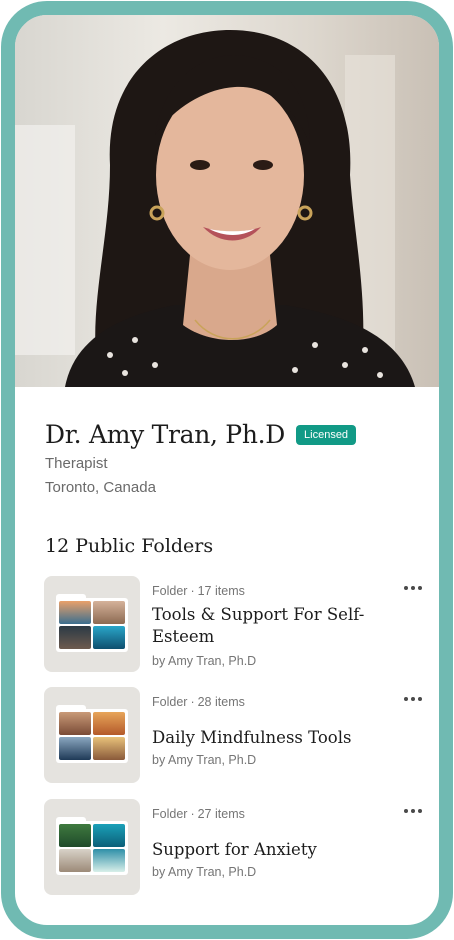  Describe the element at coordinates (198, 814) in the screenshot. I see `folder-meta: Folder · 27 items` at that location.